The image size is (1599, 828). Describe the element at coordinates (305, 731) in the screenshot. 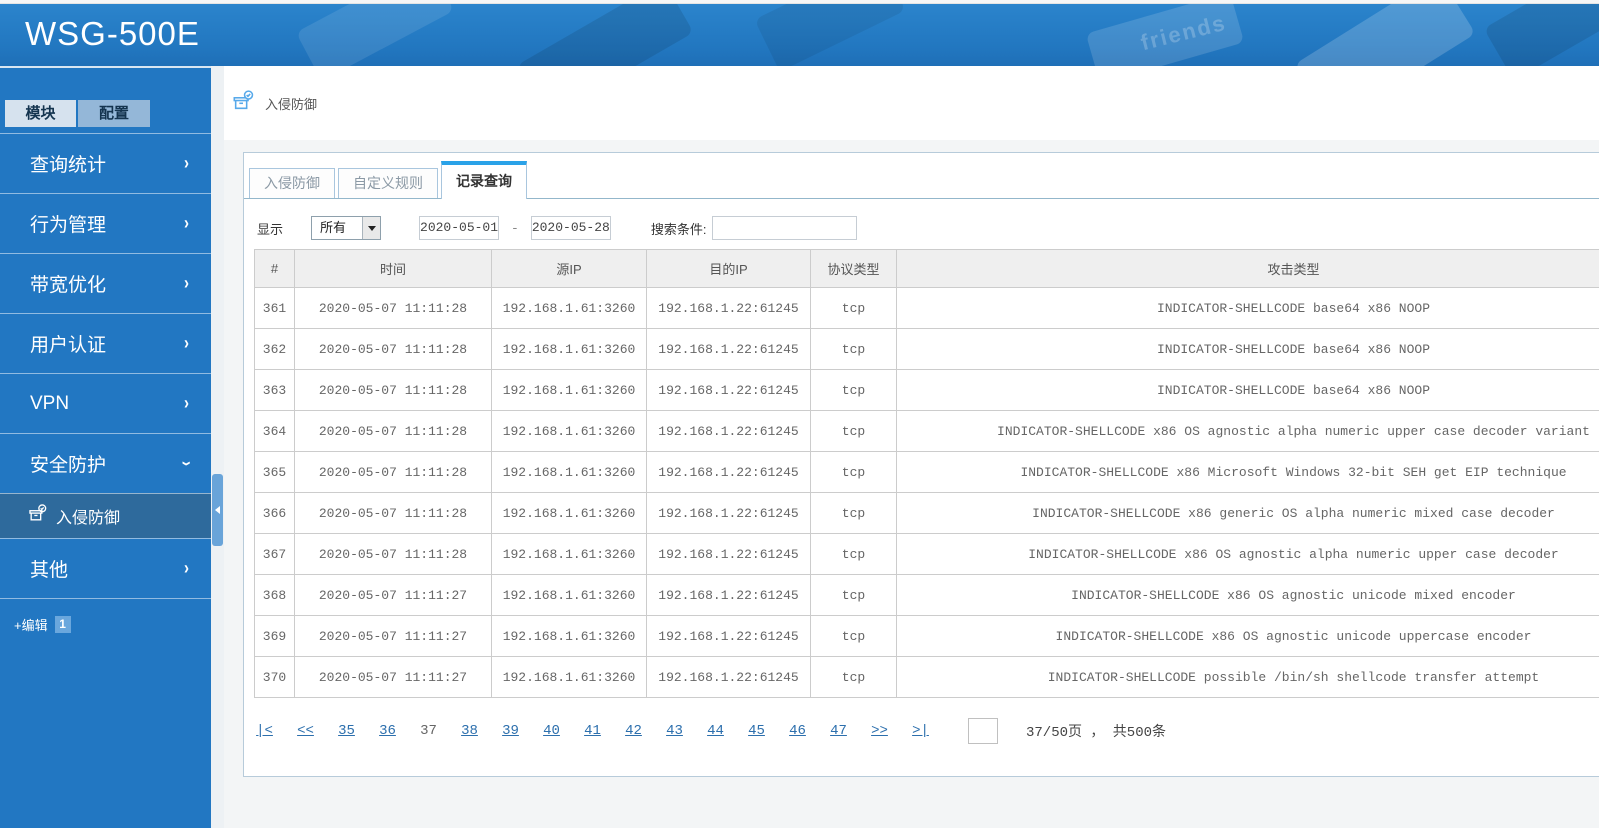

I see `page-prev-block: <<` at that location.